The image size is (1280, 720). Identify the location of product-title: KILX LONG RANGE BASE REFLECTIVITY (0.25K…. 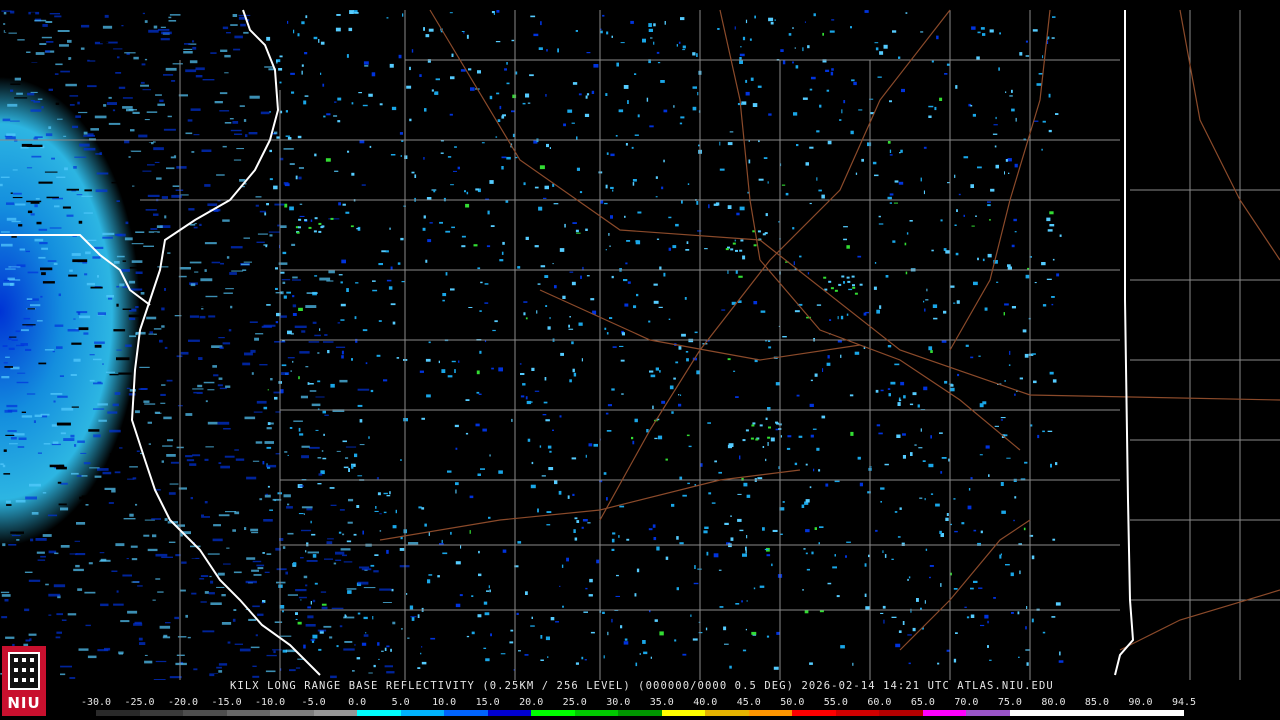
(642, 686).